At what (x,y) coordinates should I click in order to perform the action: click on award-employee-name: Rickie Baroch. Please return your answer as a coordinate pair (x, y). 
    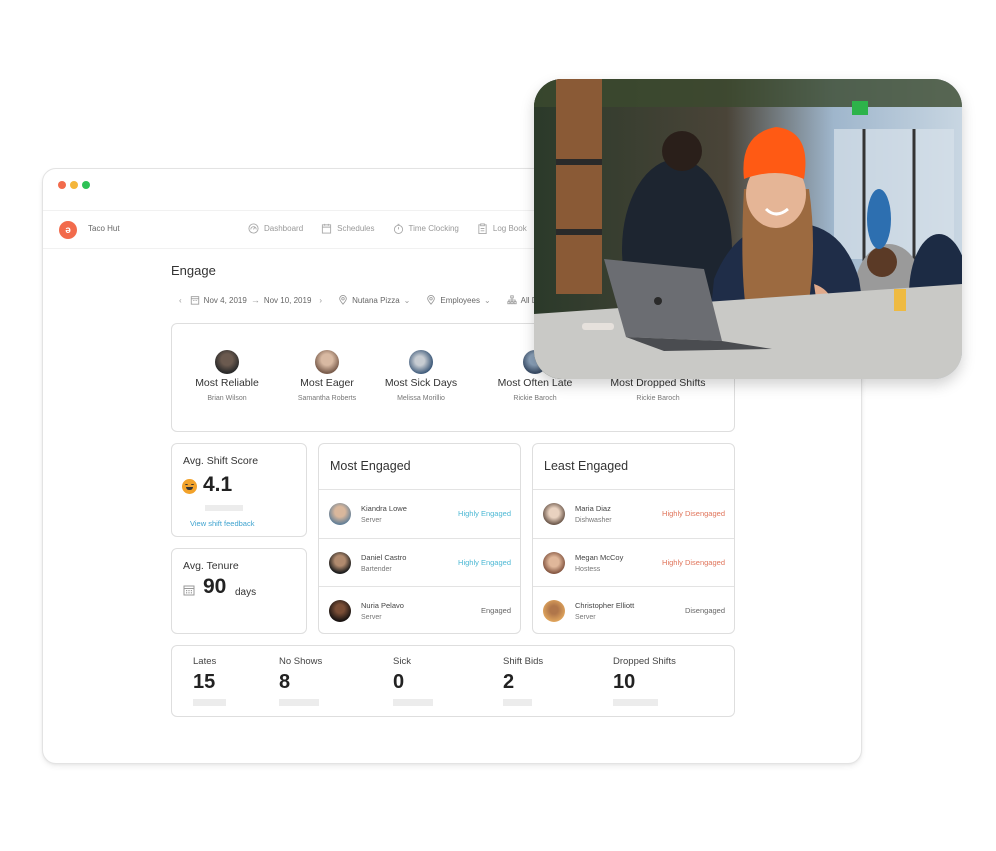
    Looking at the image, I should click on (658, 398).